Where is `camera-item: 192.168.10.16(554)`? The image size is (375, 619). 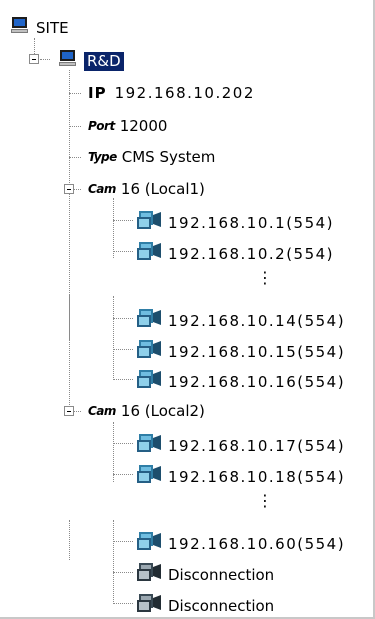 camera-item: 192.168.10.16(554) is located at coordinates (240, 381).